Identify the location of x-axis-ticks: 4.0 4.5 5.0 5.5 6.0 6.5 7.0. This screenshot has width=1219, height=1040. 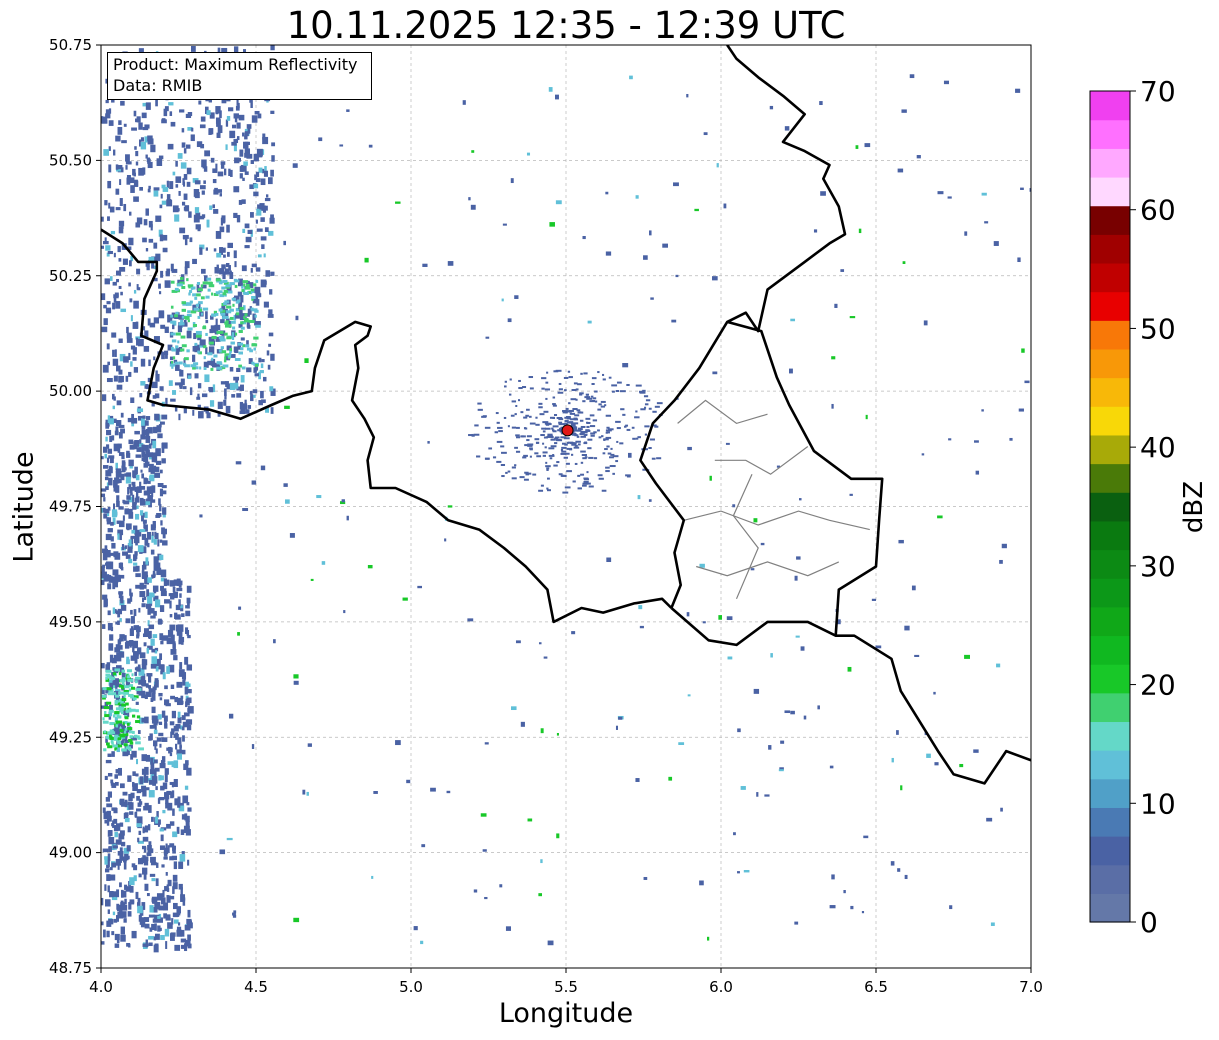
(566, 982).